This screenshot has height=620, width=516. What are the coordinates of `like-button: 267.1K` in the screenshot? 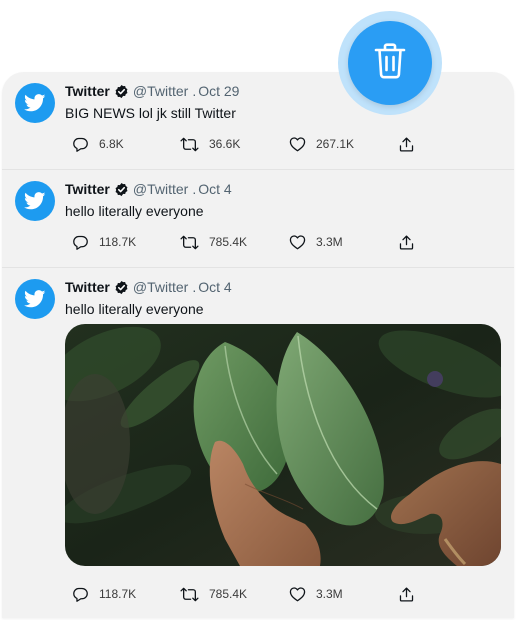 It's located at (321, 144).